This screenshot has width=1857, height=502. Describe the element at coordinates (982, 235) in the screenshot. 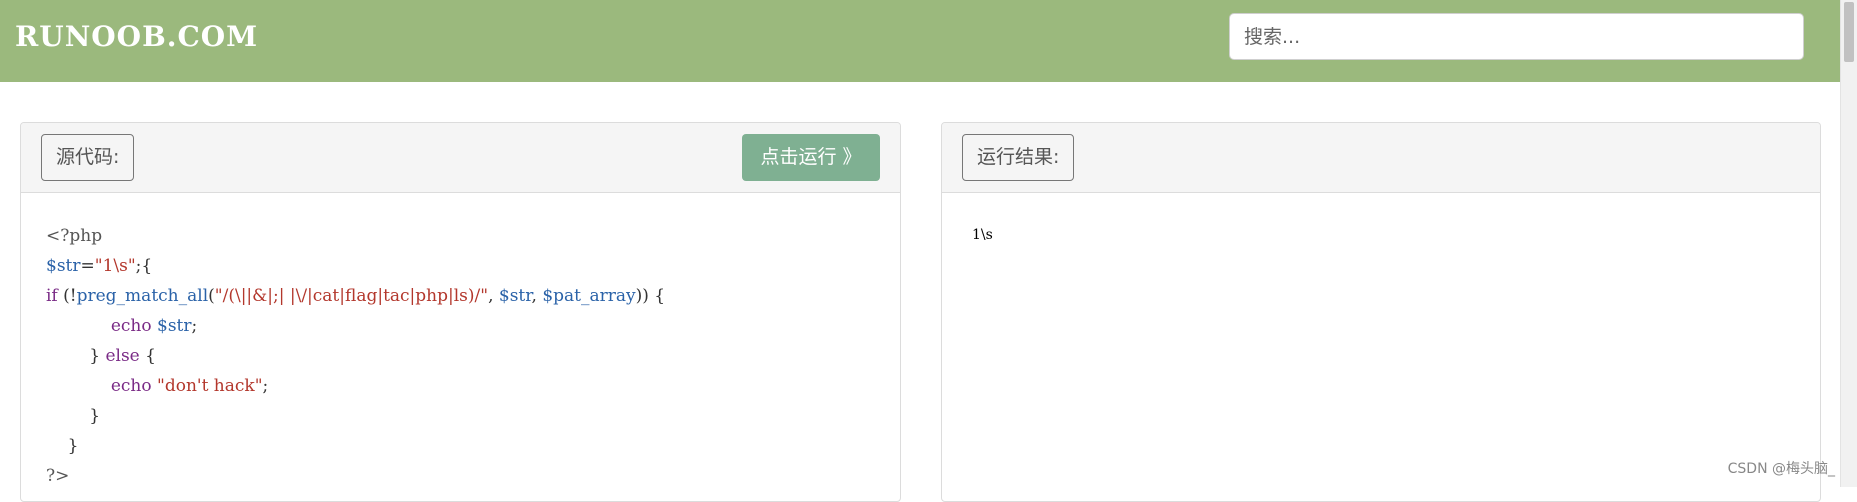

I see `result-output: 1\s` at that location.